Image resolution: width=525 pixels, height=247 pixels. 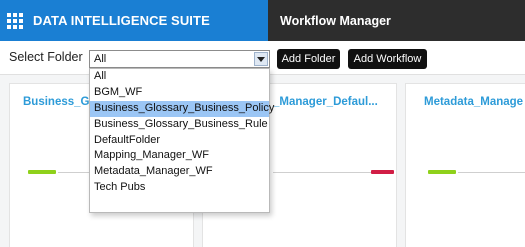 I want to click on dropdown-option-tech-pubs: Tech Pubs, so click(x=179, y=188).